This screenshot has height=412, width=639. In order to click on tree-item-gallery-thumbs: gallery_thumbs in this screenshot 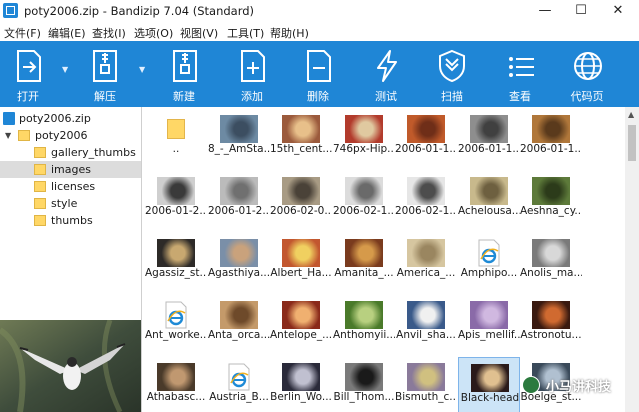, I will do `click(70, 152)`.